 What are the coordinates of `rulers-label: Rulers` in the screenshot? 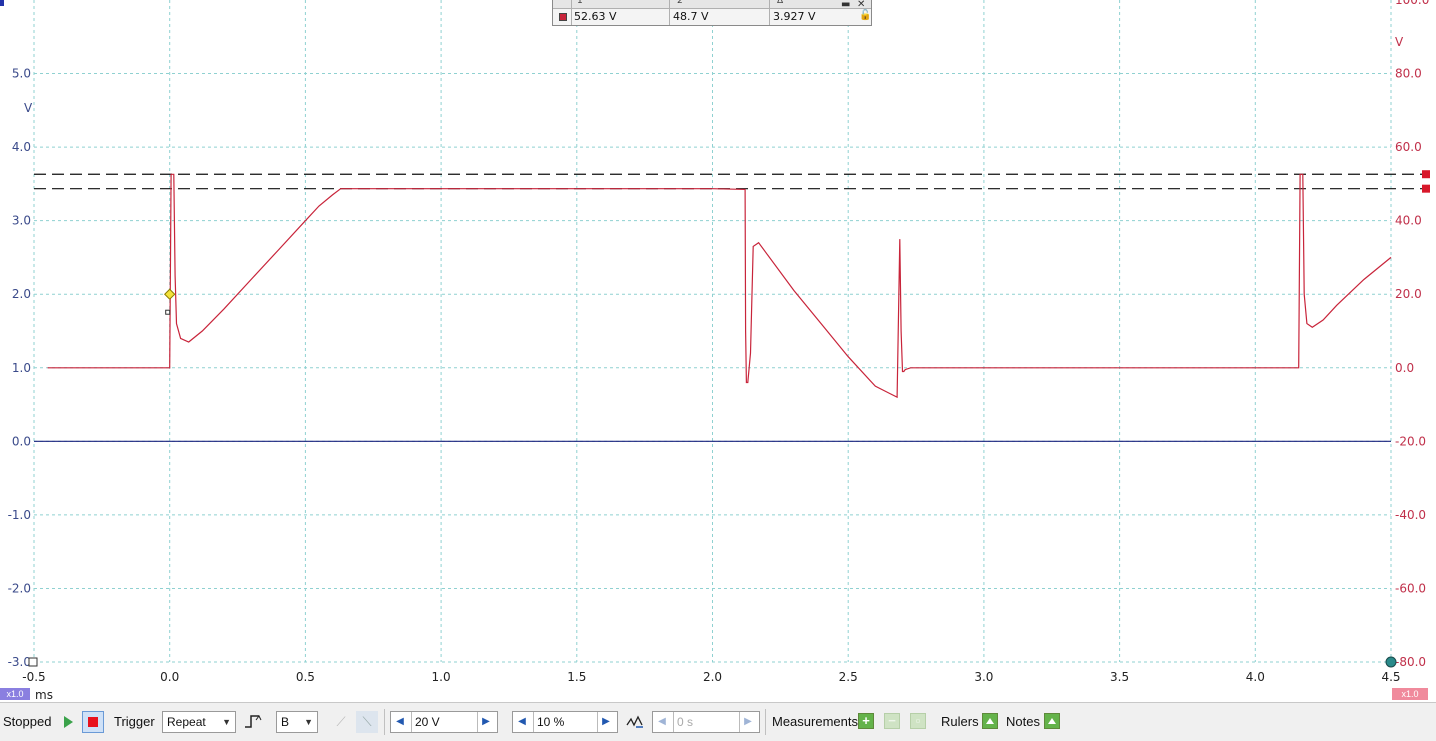 It's located at (960, 721).